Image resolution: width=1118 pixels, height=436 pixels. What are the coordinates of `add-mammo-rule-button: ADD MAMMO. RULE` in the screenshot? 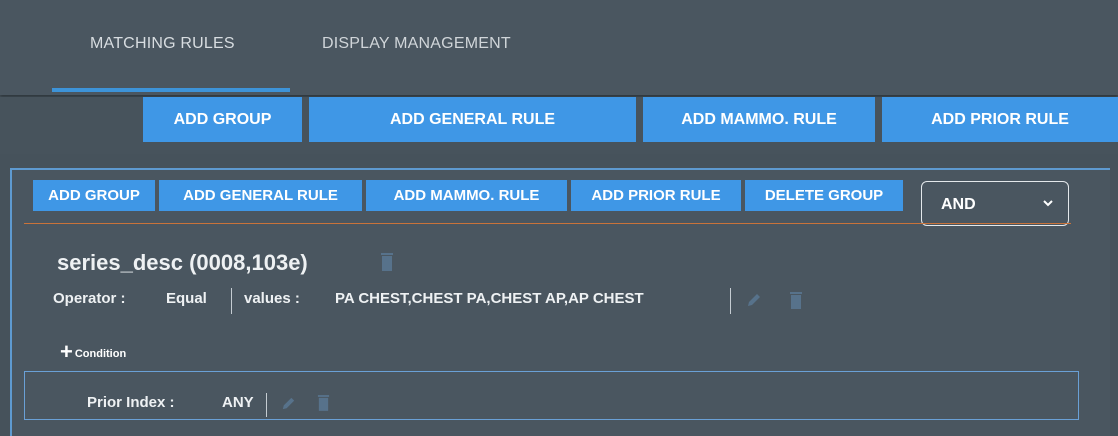 It's located at (759, 119).